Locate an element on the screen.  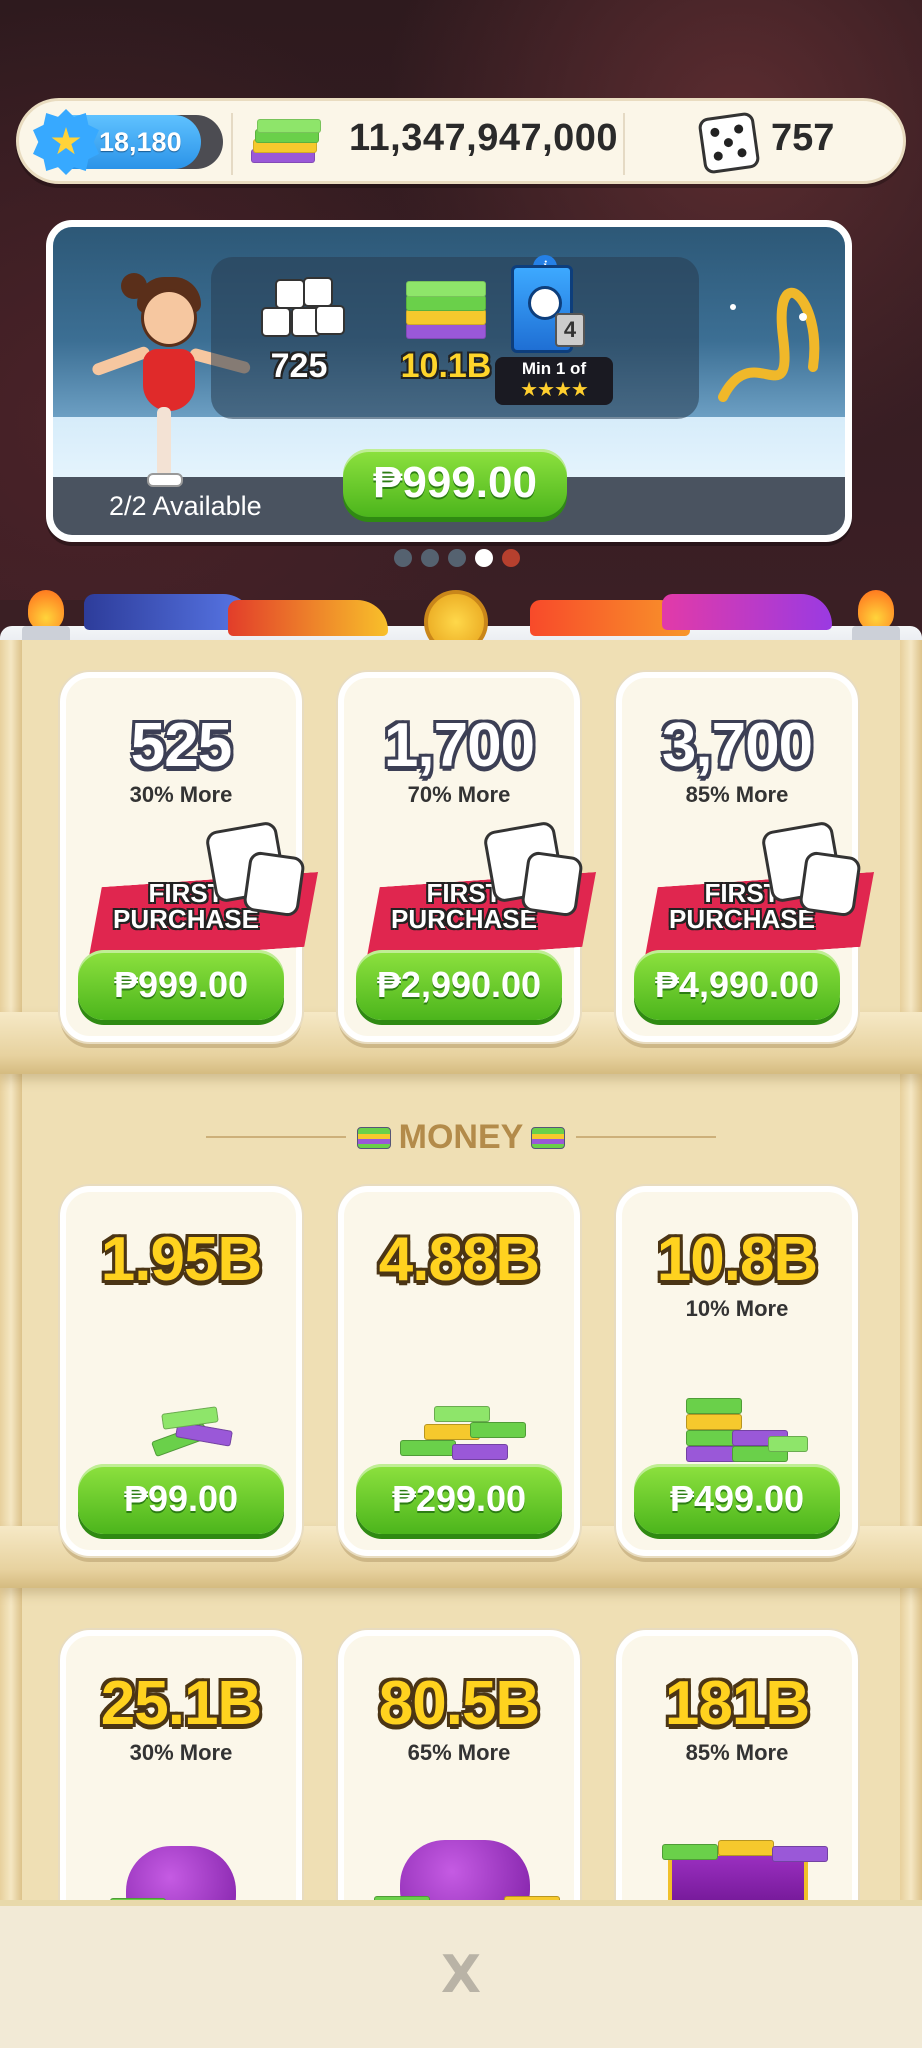
dice-pack-price-button: ₱999.00 is located at coordinates (181, 985).